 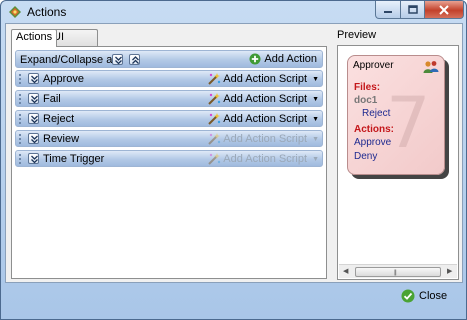 I want to click on action-name: Fail, so click(x=52, y=99).